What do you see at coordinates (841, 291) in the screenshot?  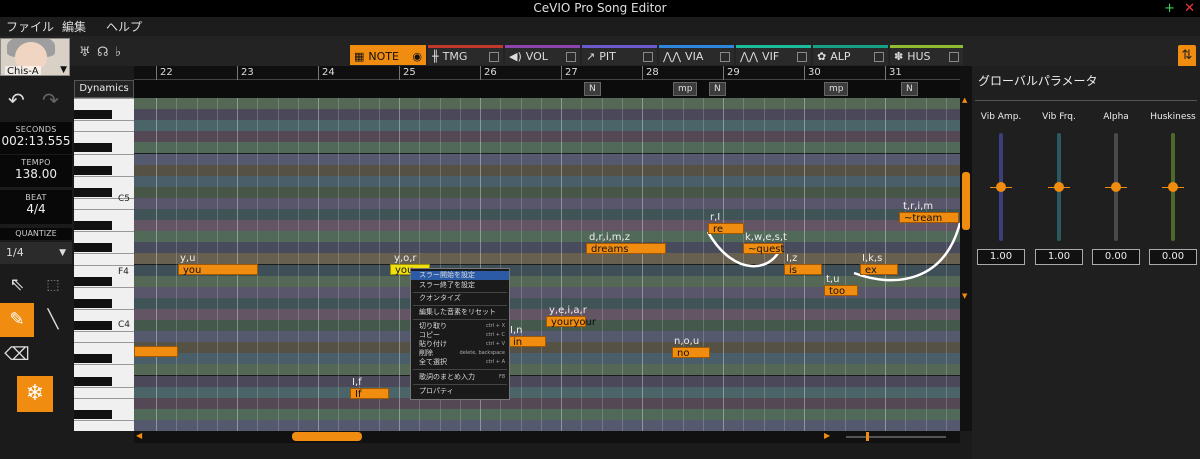 I see `note: too` at bounding box center [841, 291].